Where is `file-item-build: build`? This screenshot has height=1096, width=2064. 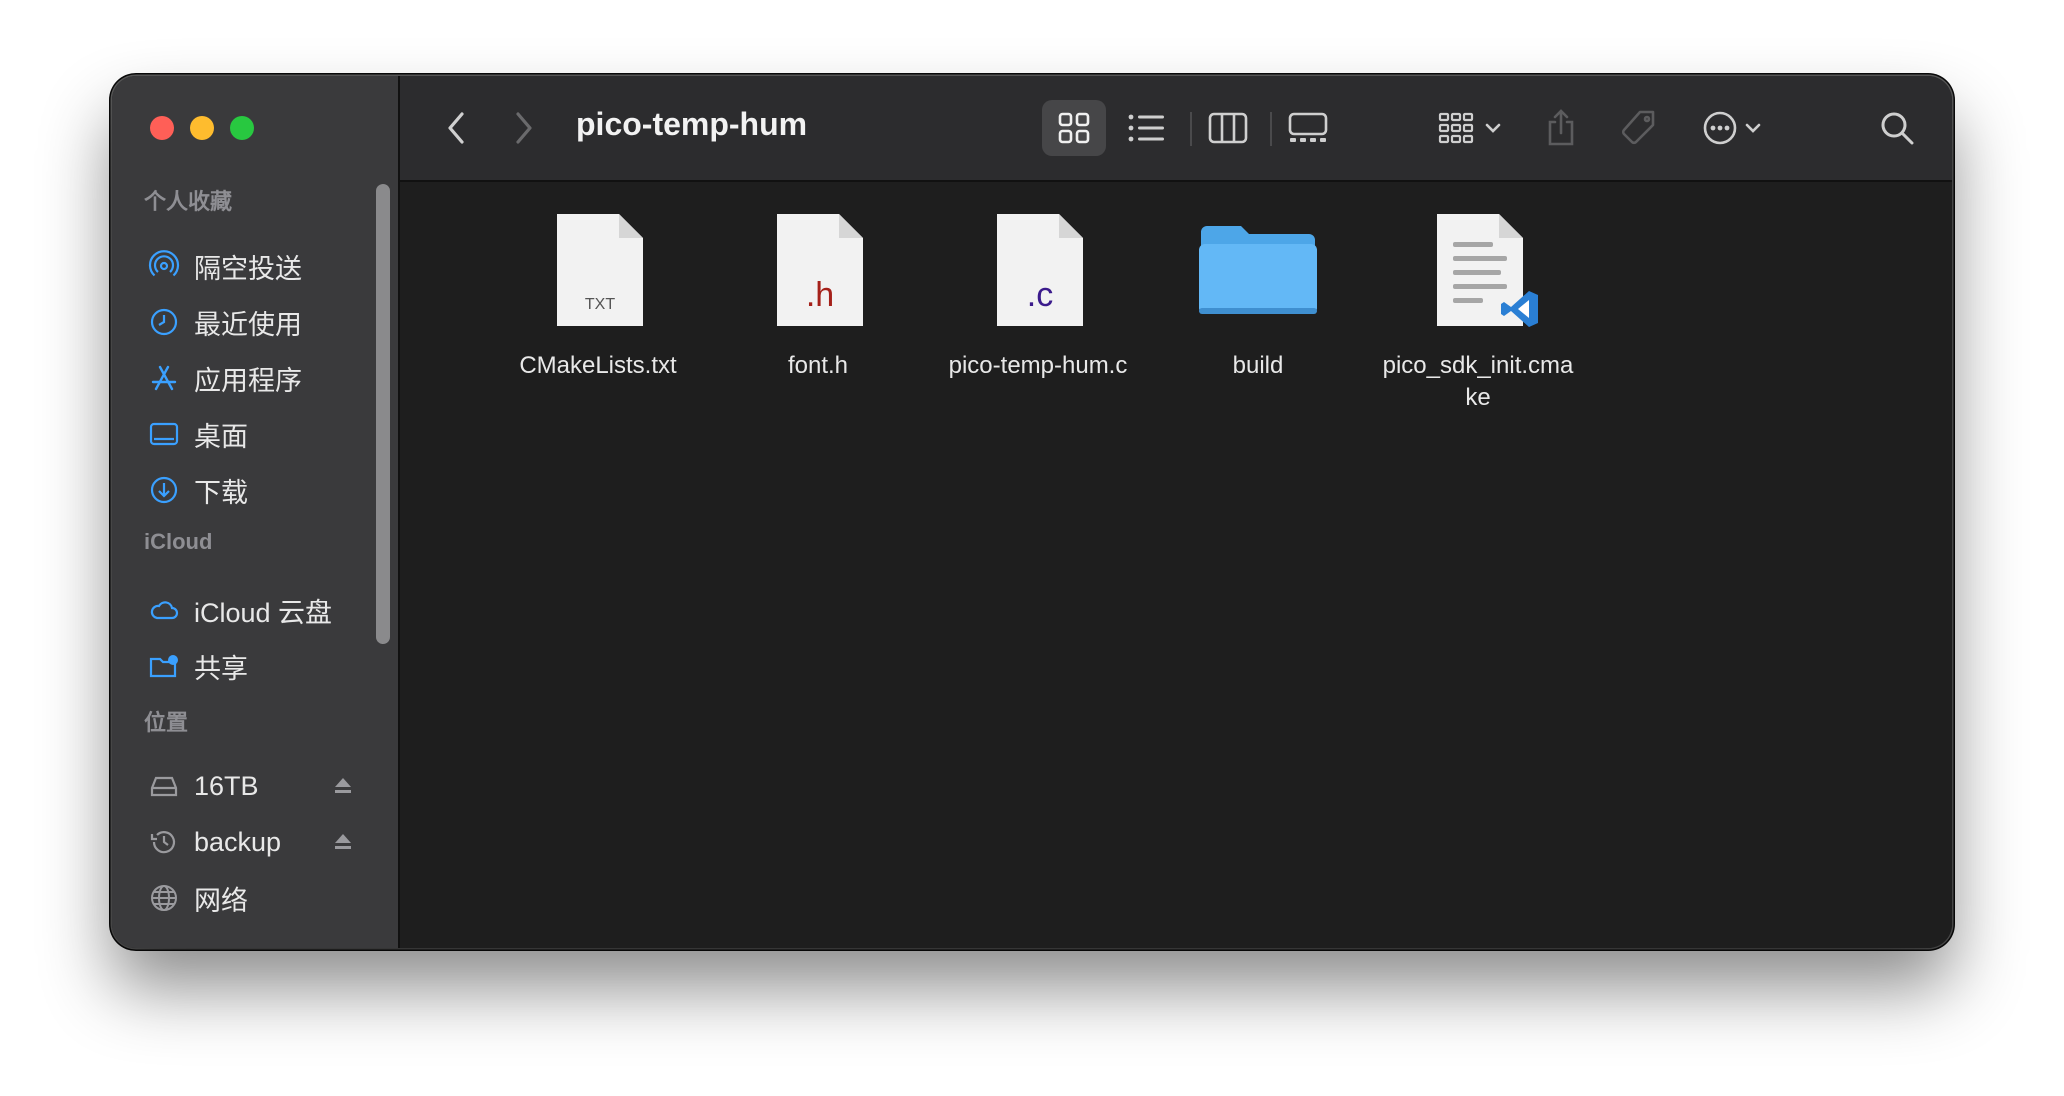 file-item-build: build is located at coordinates (1258, 293).